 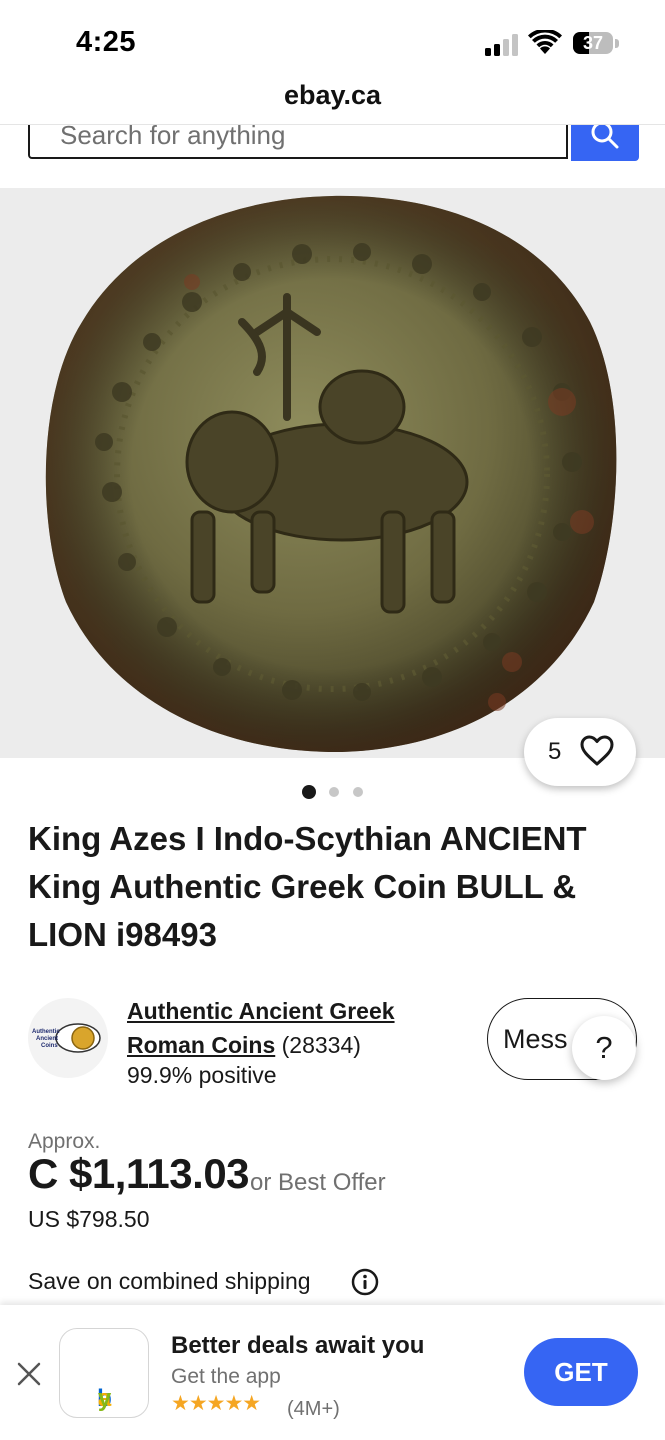 I want to click on best-offer-label: or Best Offer, so click(x=318, y=1182).